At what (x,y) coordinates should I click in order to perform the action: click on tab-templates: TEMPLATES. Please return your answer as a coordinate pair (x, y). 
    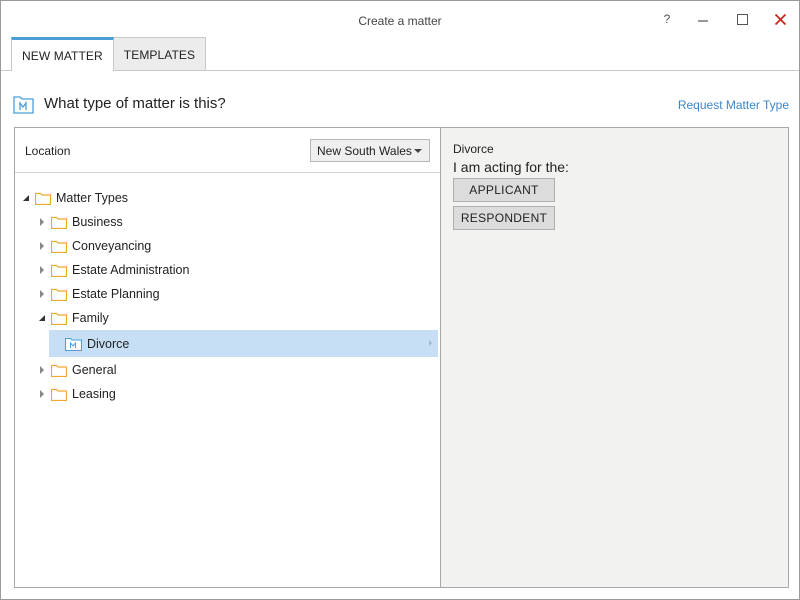
    Looking at the image, I should click on (159, 54).